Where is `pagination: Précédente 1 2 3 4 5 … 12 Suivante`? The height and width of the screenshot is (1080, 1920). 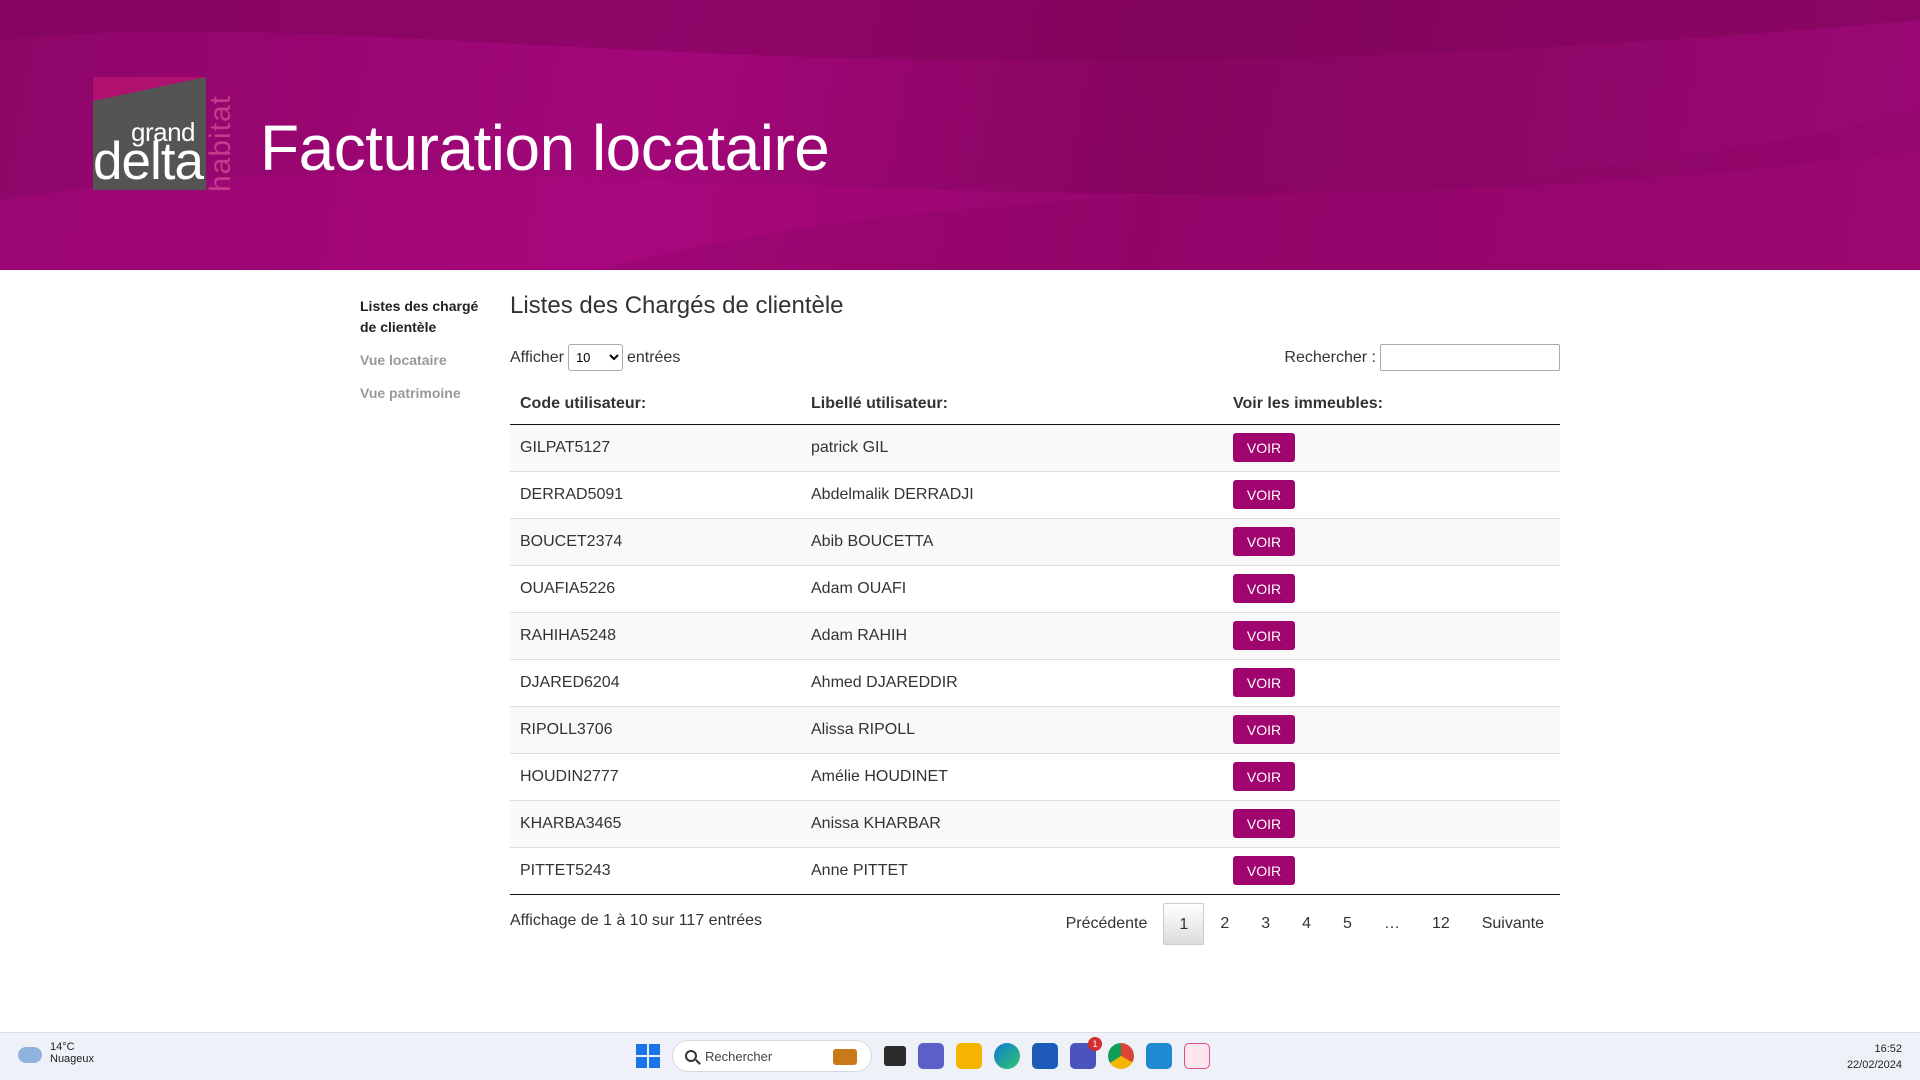
pagination: Précédente 1 2 3 4 5 … 12 Suivante is located at coordinates (1305, 923).